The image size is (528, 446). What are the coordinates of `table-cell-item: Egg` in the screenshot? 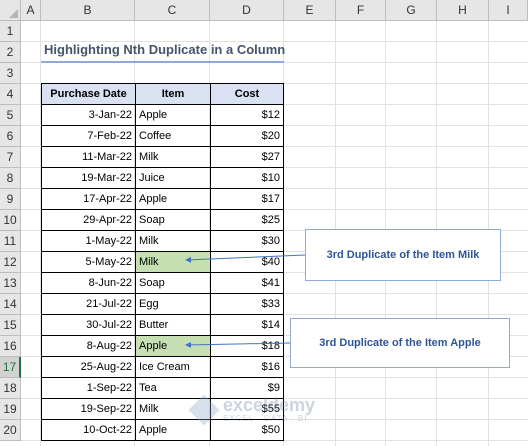 It's located at (172, 304).